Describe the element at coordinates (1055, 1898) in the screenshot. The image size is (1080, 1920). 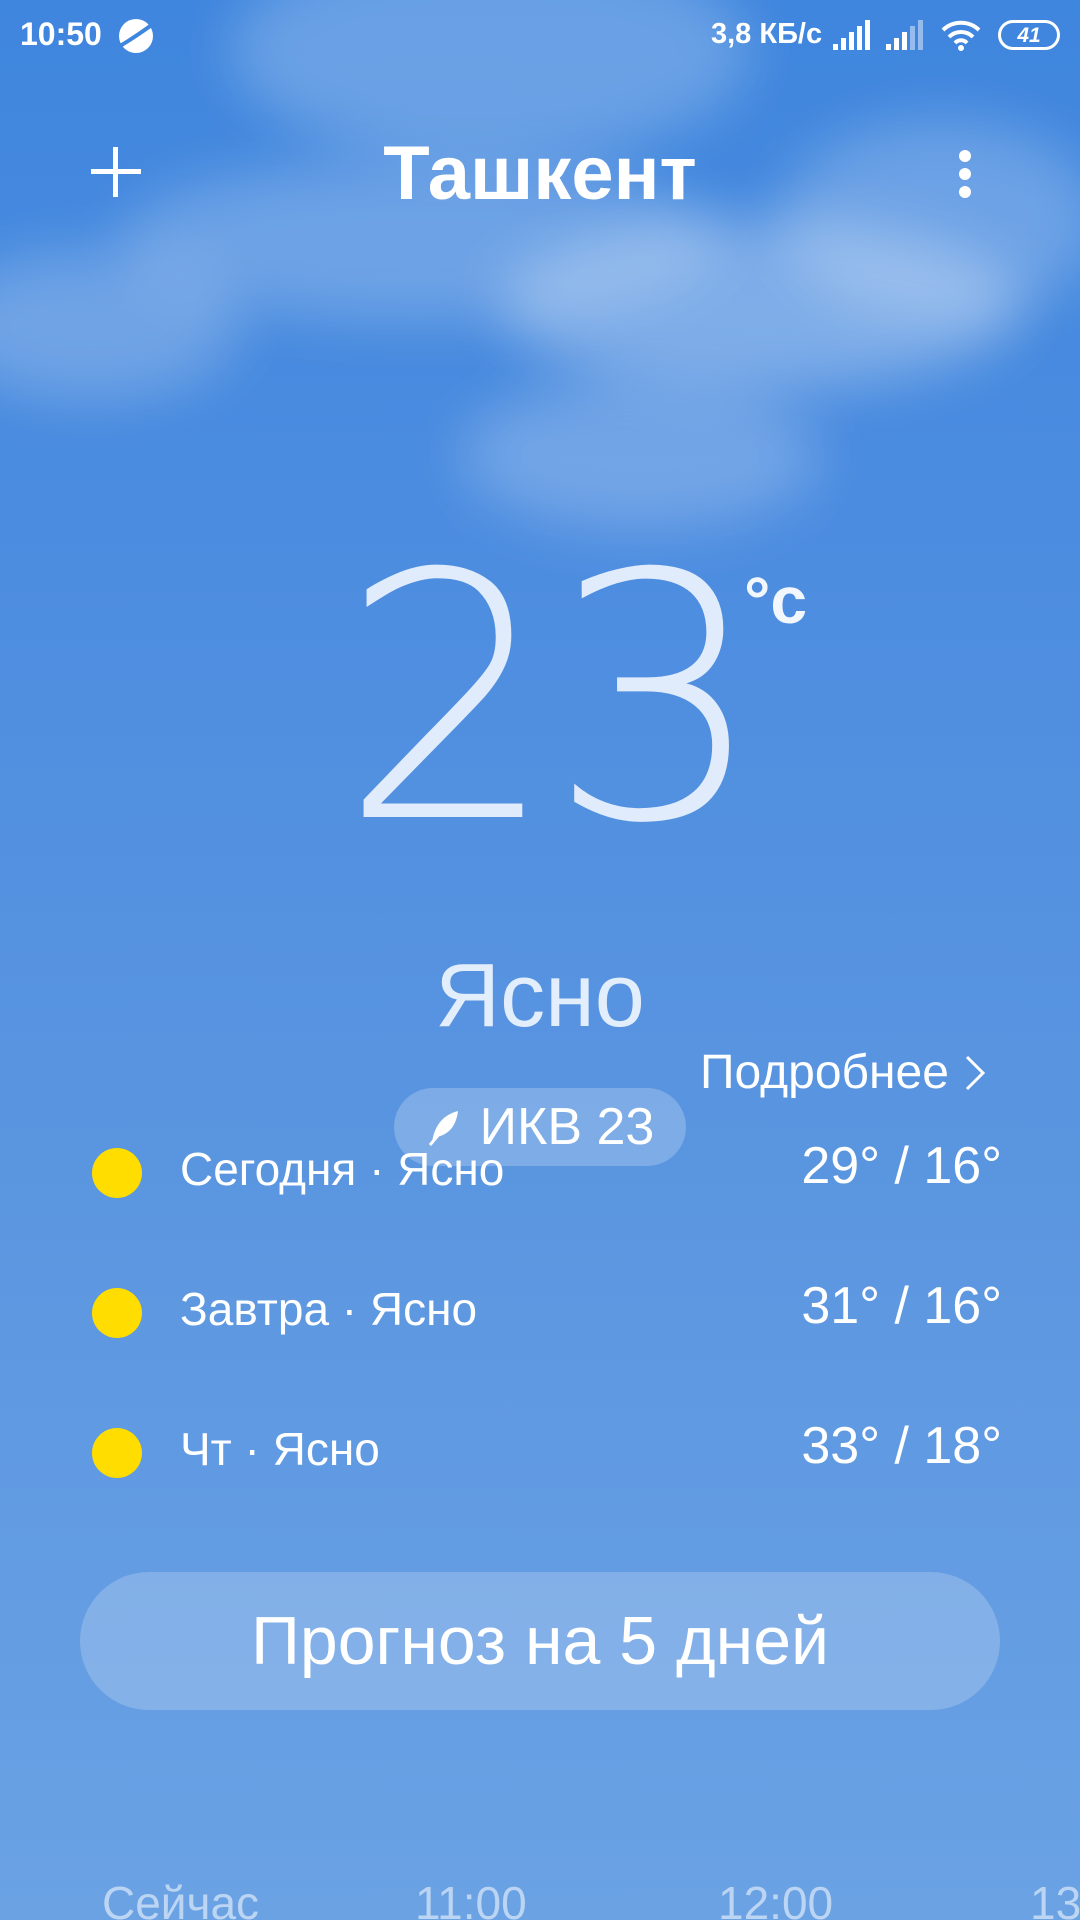
I see `hourly-label: 13` at that location.